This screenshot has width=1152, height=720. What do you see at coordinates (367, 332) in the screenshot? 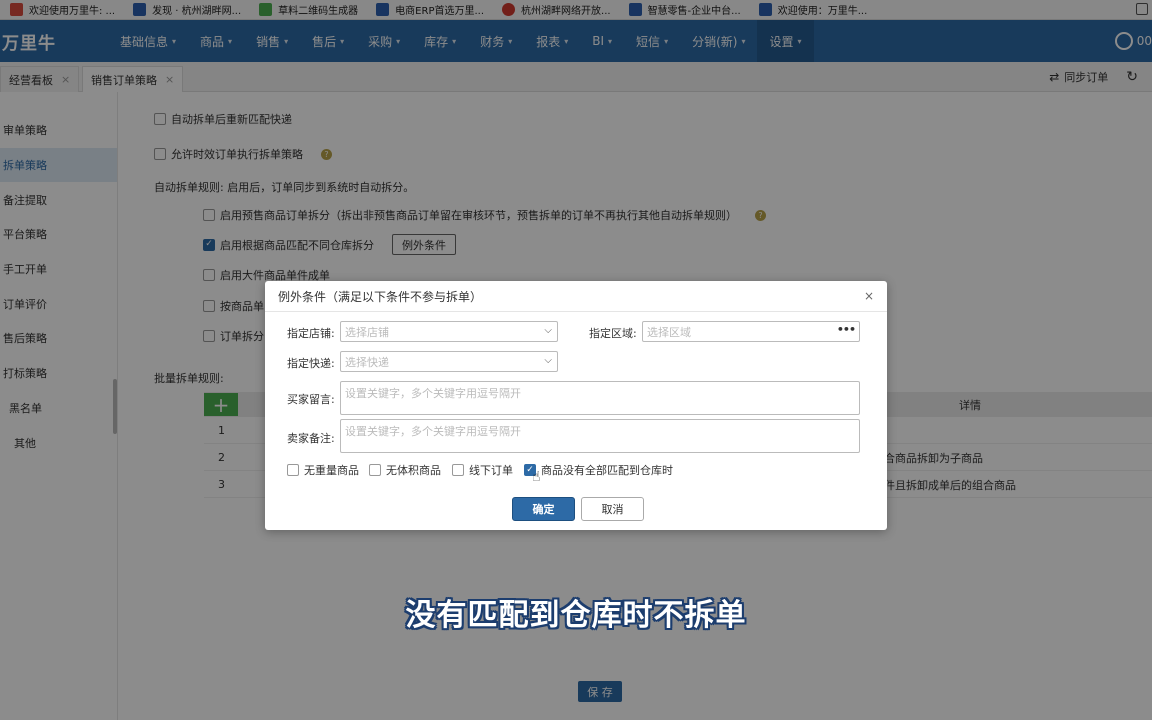
I see `shop-placeholder: 选择店铺` at bounding box center [367, 332].